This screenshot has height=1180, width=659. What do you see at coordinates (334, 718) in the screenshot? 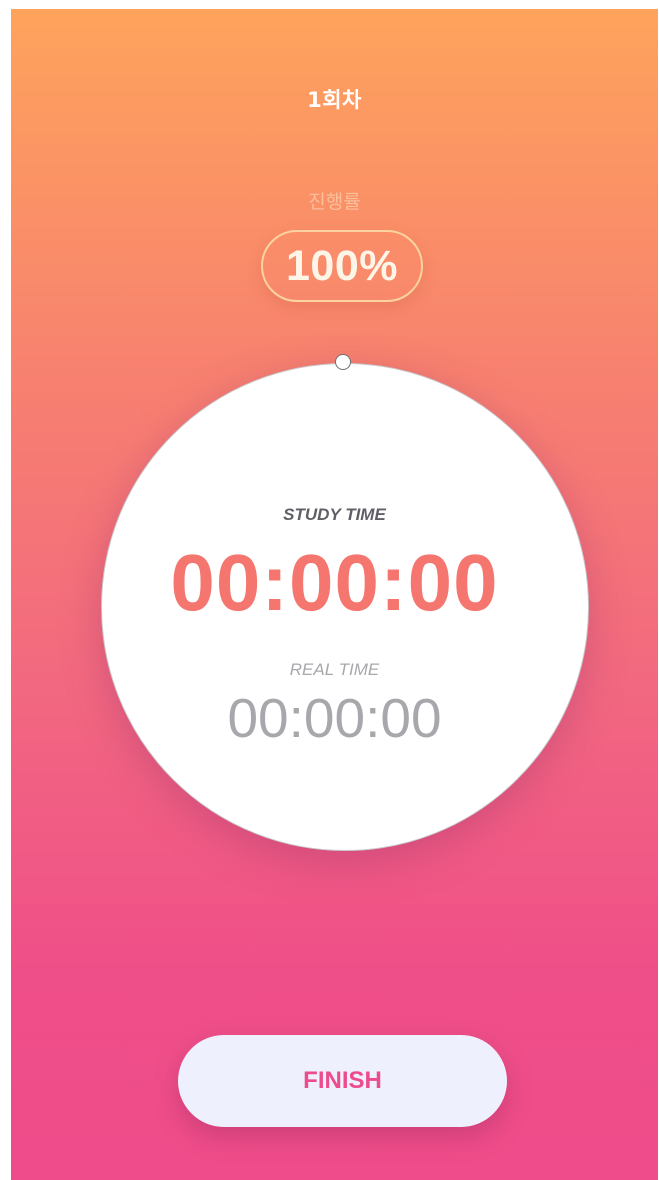
I see `real-time-value: 00:00:00` at bounding box center [334, 718].